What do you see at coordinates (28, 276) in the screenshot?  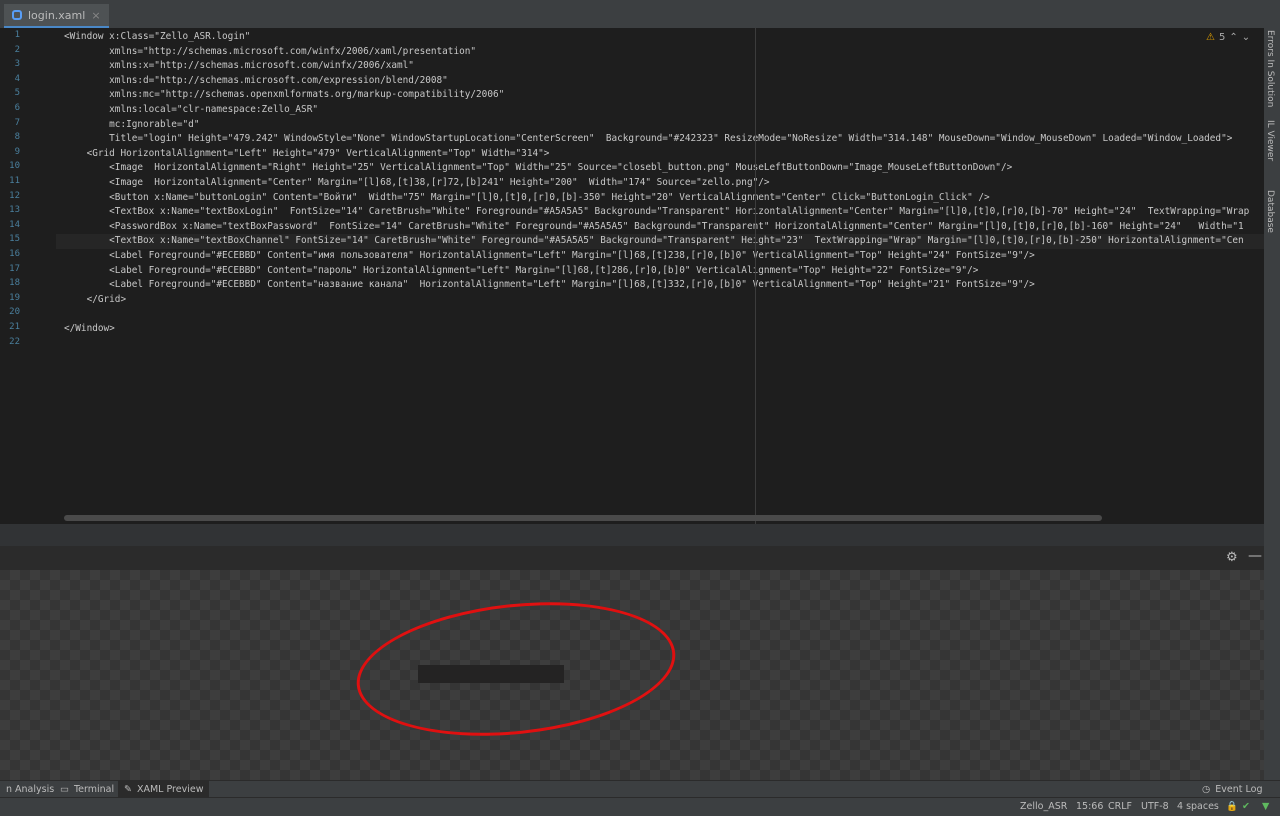 I see `line-gutter: 1 2 3 4 5 6 7 8 9 10 11 12 13 14 15 16 17 18 19 20 21 22` at bounding box center [28, 276].